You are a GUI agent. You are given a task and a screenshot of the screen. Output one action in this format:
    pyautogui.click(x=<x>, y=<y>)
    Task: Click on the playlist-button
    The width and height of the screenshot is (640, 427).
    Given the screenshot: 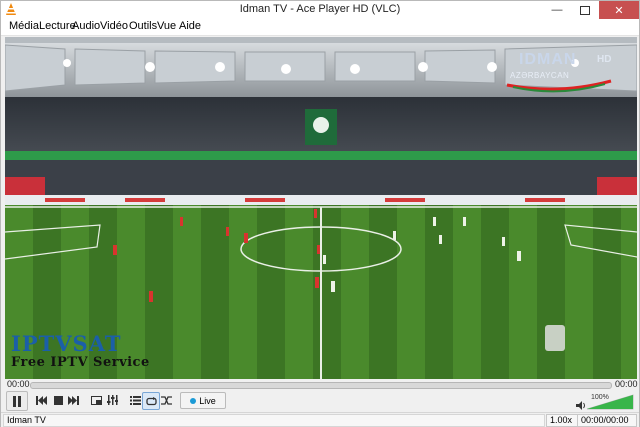 What is the action you would take?
    pyautogui.click(x=135, y=400)
    